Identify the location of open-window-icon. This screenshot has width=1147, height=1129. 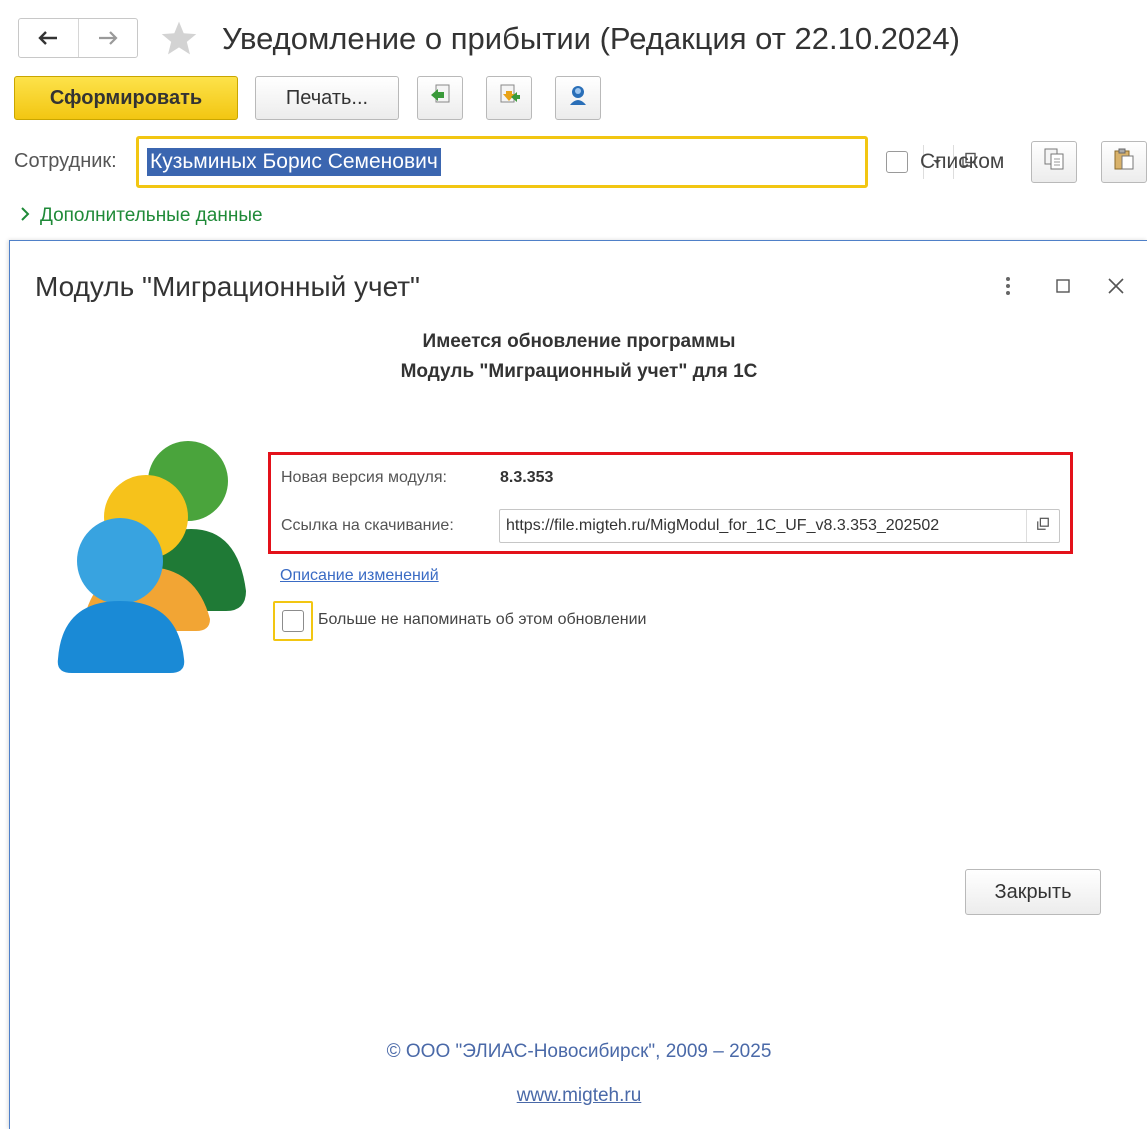
(1043, 526).